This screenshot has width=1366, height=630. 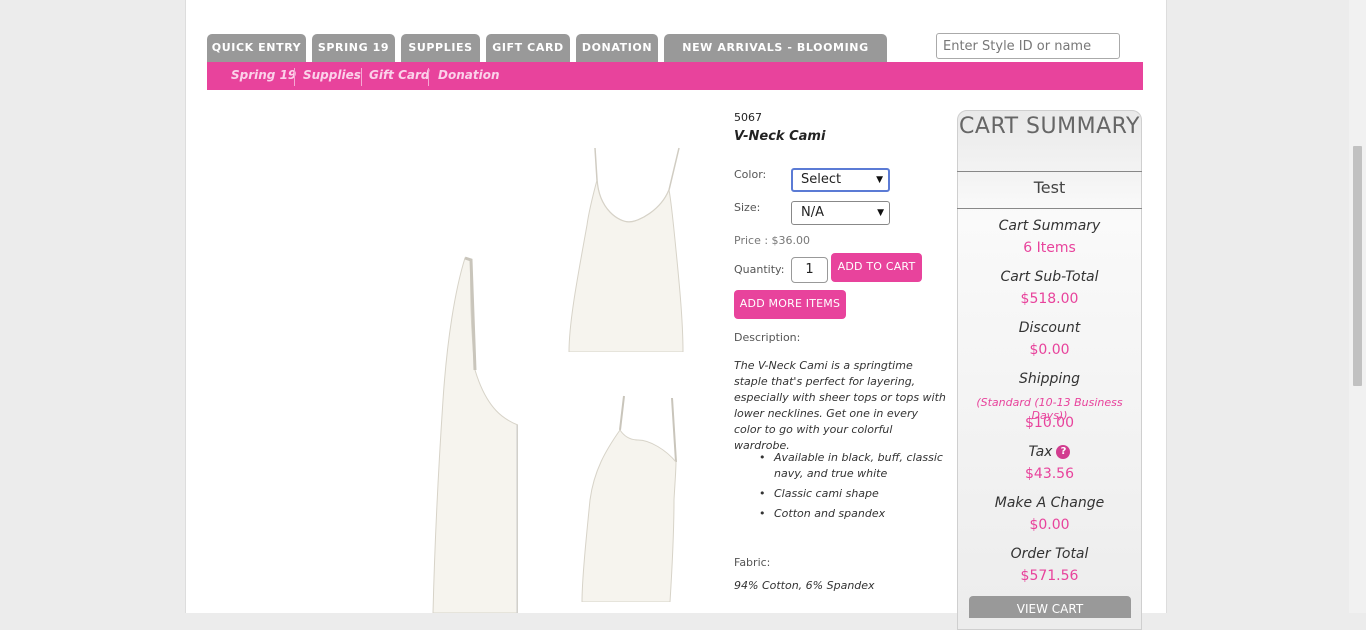 What do you see at coordinates (812, 212) in the screenshot?
I see `size-select-value: N/A` at bounding box center [812, 212].